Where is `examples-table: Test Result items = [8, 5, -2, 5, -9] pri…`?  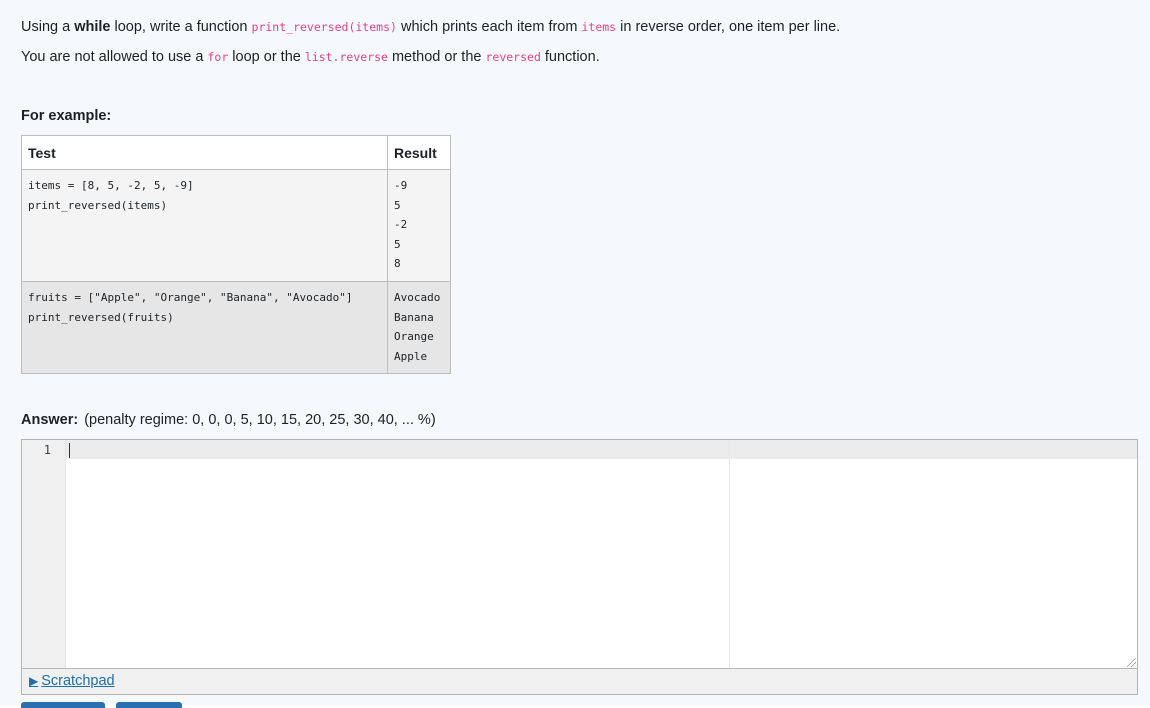
examples-table: Test Result items = [8, 5, -2, 5, -9] pri… is located at coordinates (236, 254).